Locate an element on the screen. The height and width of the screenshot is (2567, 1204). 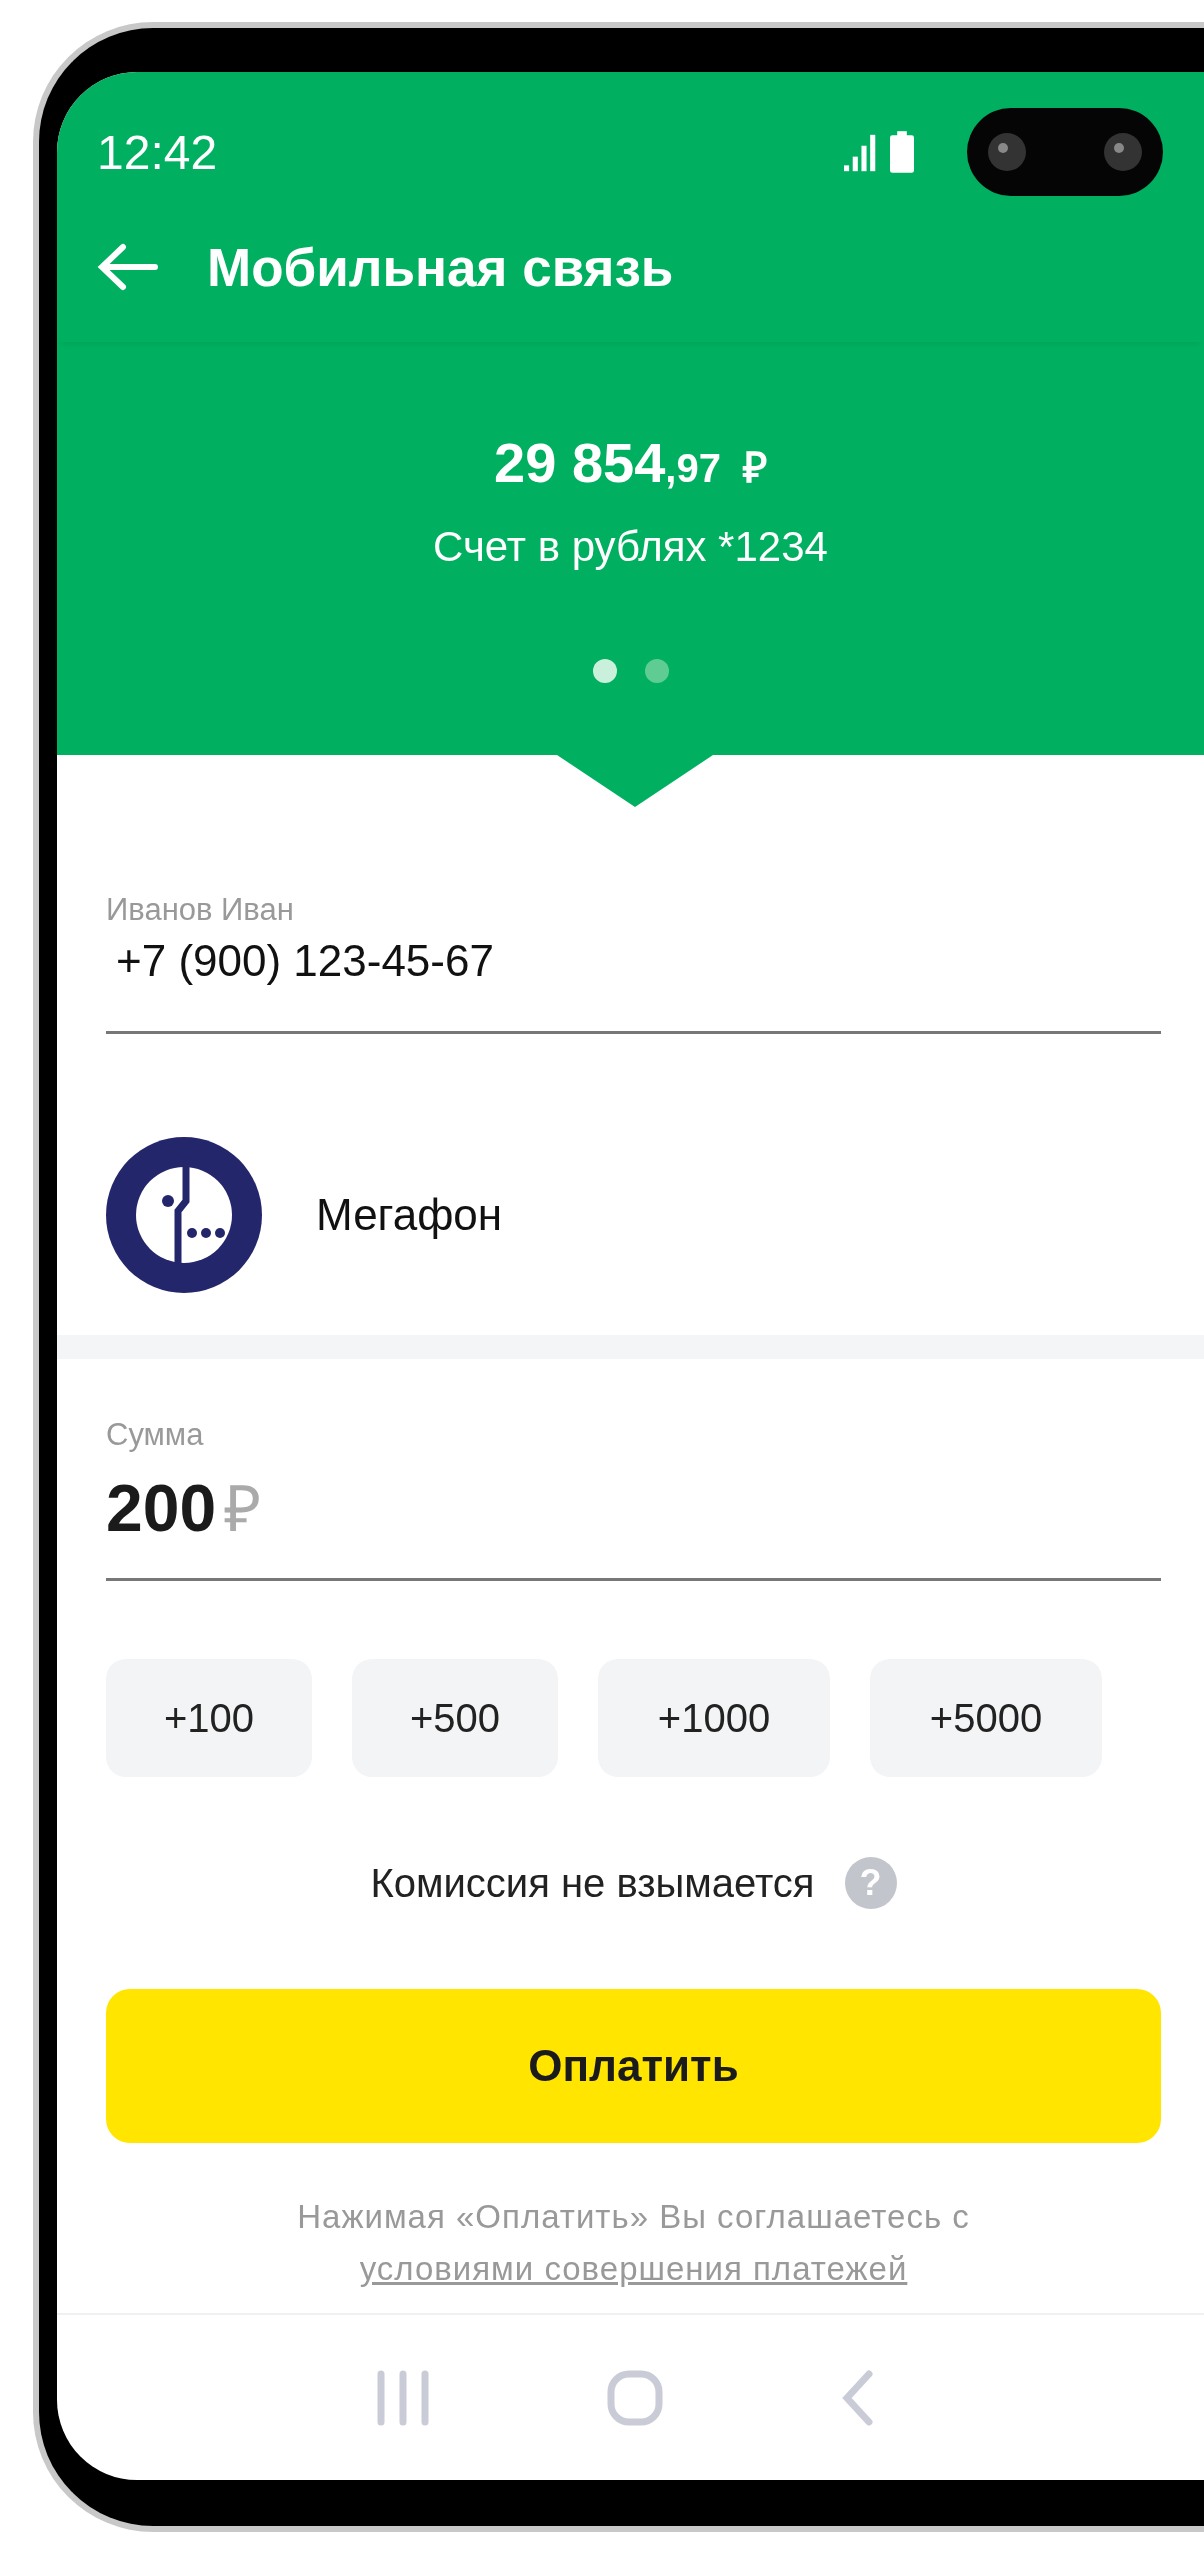
back-arrow-icon is located at coordinates (128, 267).